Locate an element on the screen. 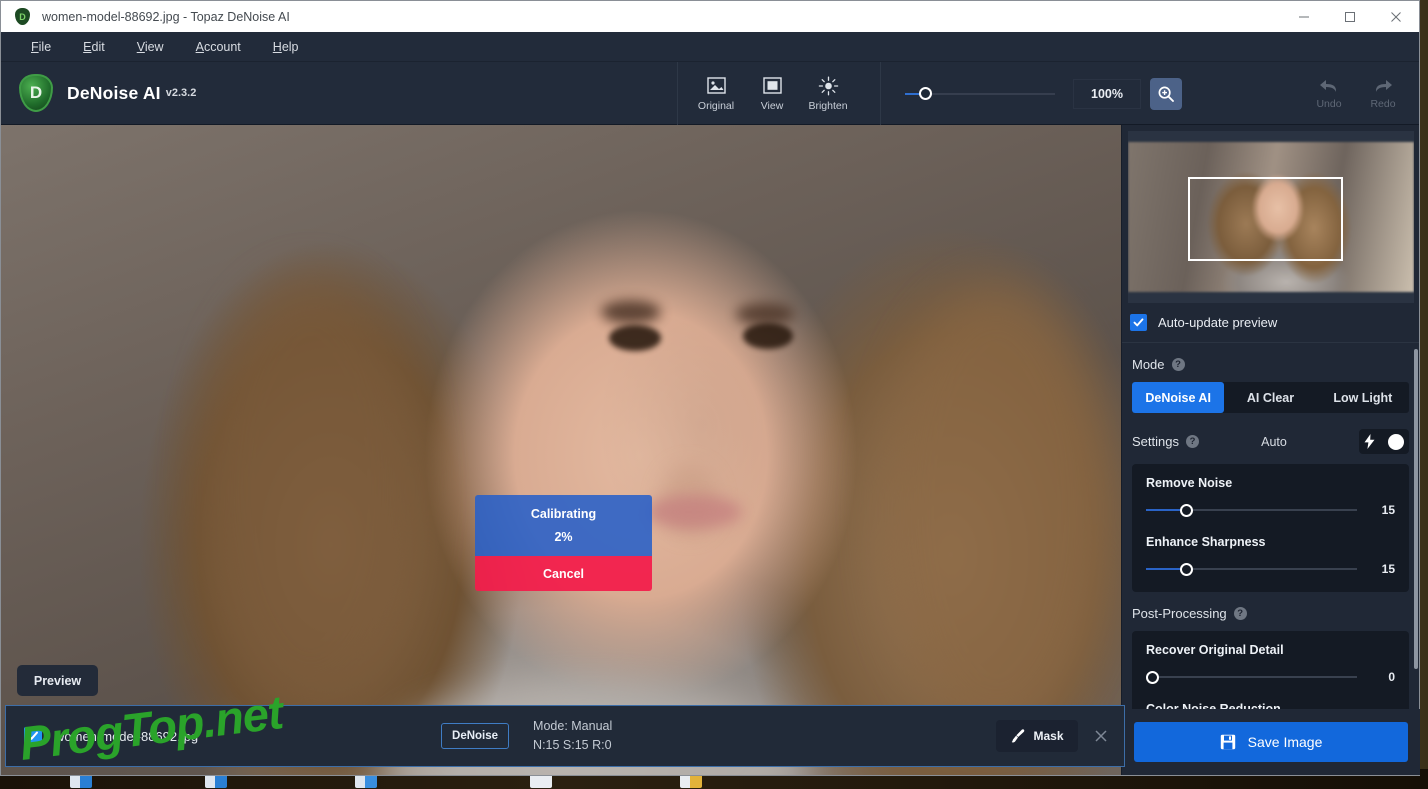 The image size is (1428, 789). file-name: women-model-88692.jpg is located at coordinates (127, 736).